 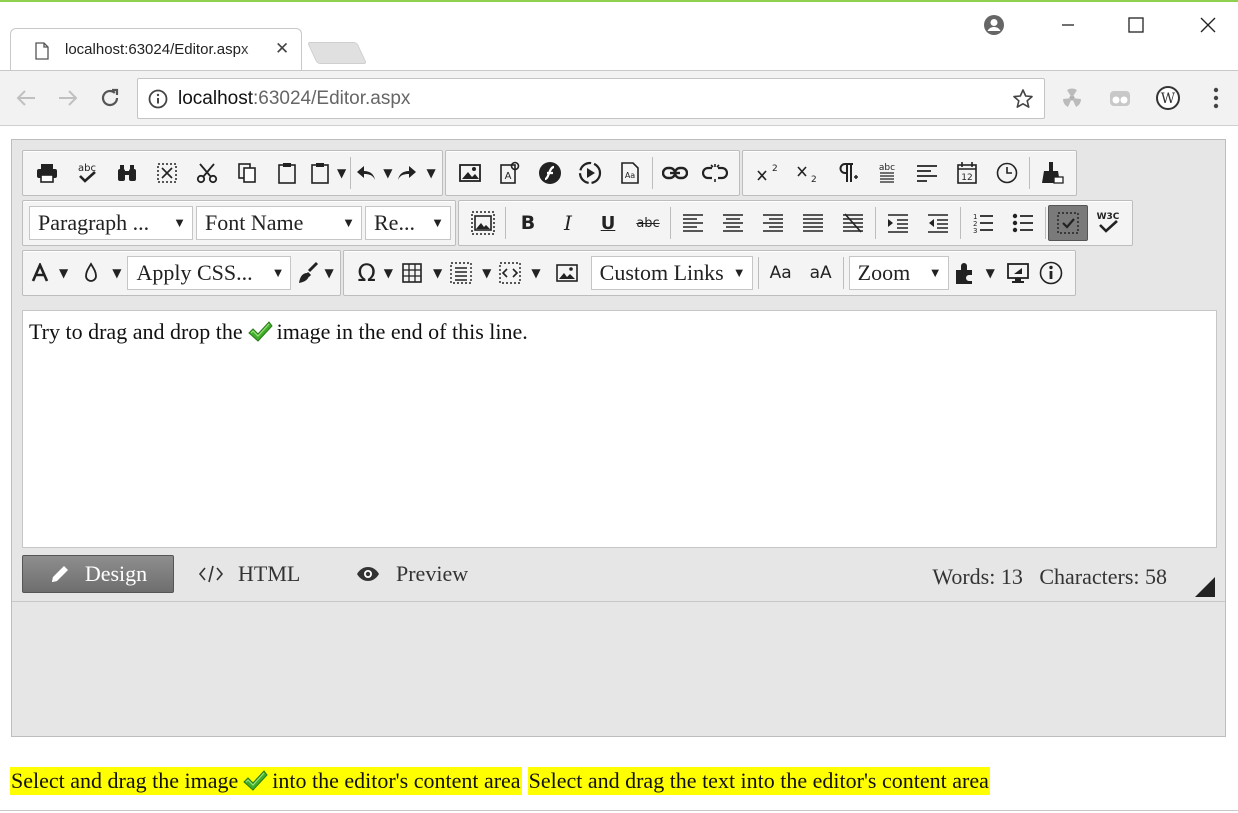 I want to click on extension-incognito-icon, so click(x=1120, y=98).